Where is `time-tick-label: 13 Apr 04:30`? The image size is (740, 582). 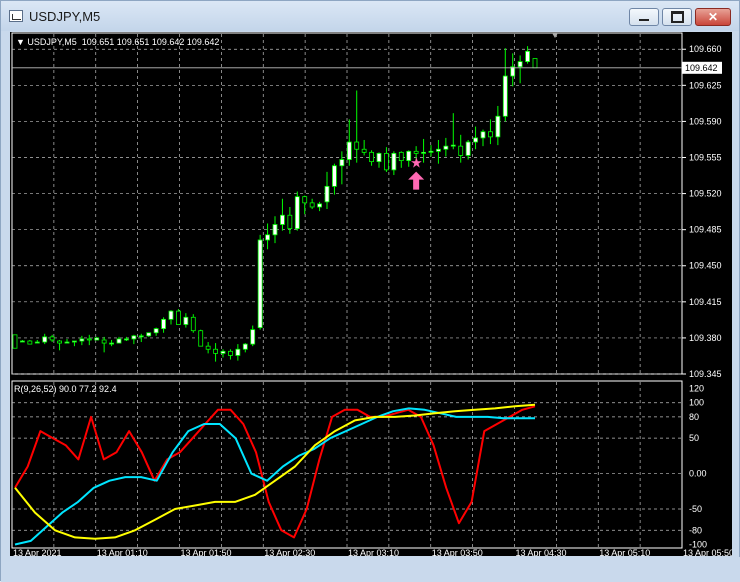 time-tick-label: 13 Apr 04:30 is located at coordinates (541, 552).